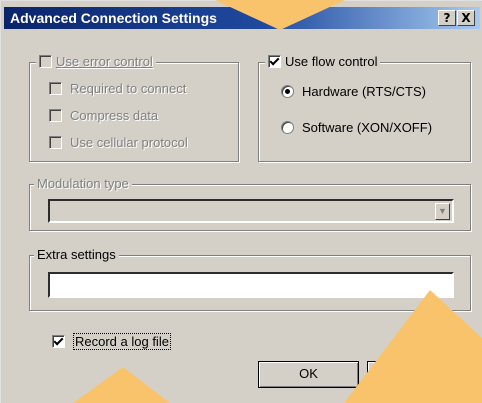 The height and width of the screenshot is (403, 482). Describe the element at coordinates (274, 61) in the screenshot. I see `use-flow-control-checkbox` at that location.